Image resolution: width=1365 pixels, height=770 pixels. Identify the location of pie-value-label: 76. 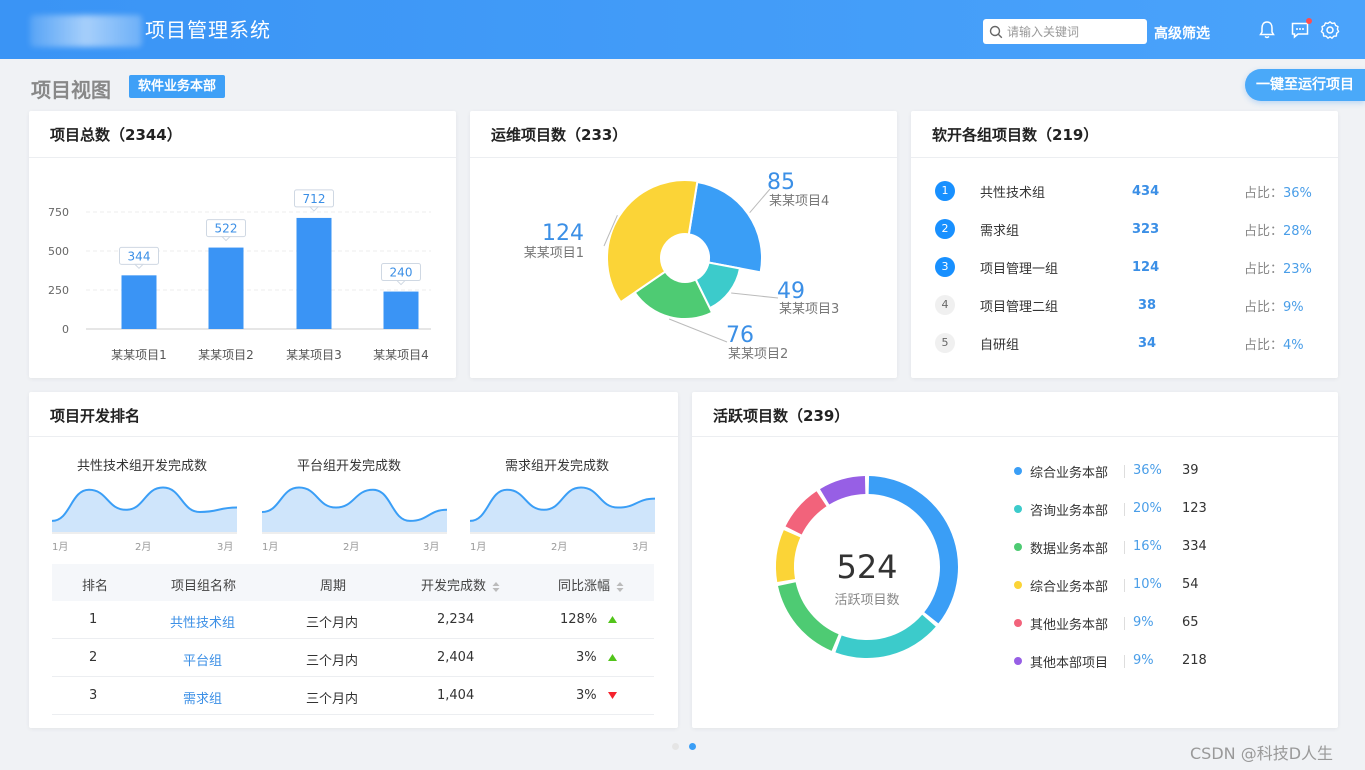
(740, 335).